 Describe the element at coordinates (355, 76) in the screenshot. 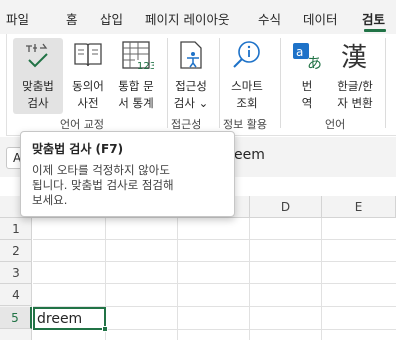

I see `hangul-hanja-convert-button: 漢 한글/한 자 변환` at that location.